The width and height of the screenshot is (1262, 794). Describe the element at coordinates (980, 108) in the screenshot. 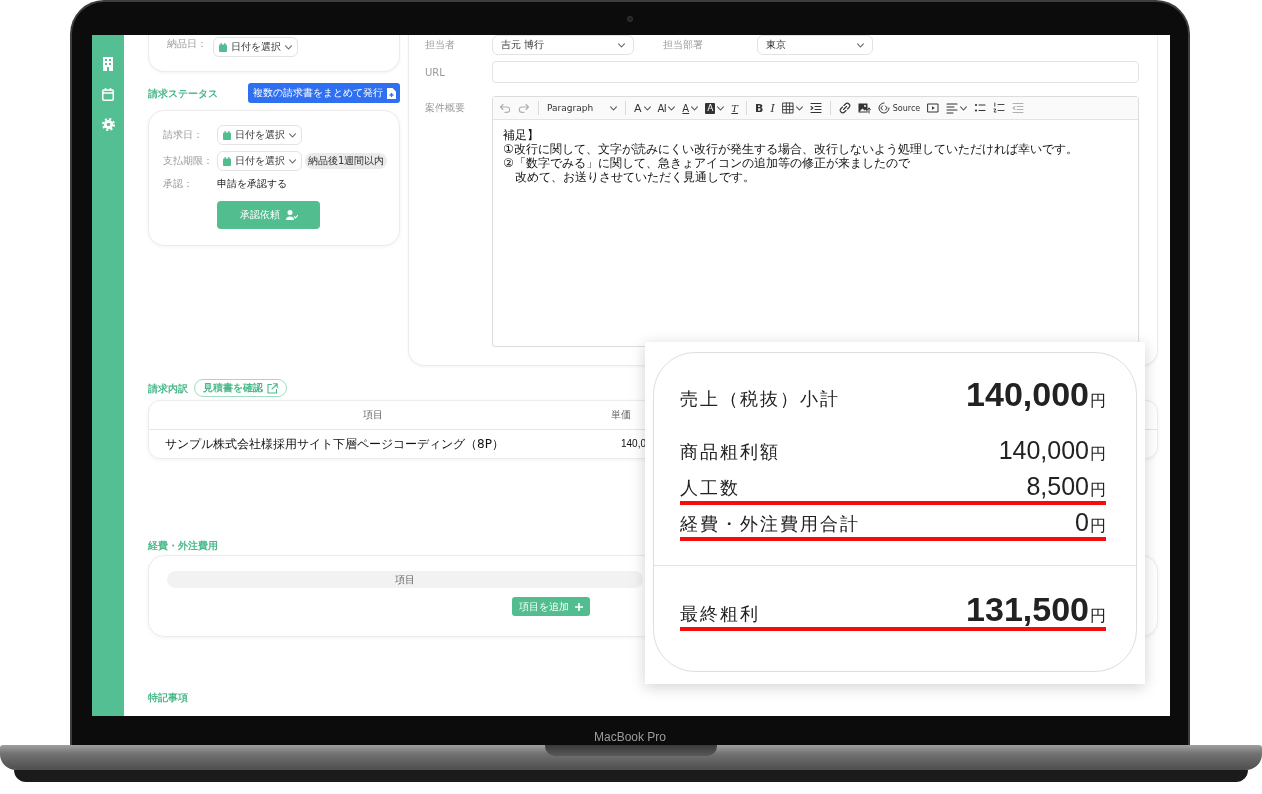

I see `bulleted-list-icon` at that location.